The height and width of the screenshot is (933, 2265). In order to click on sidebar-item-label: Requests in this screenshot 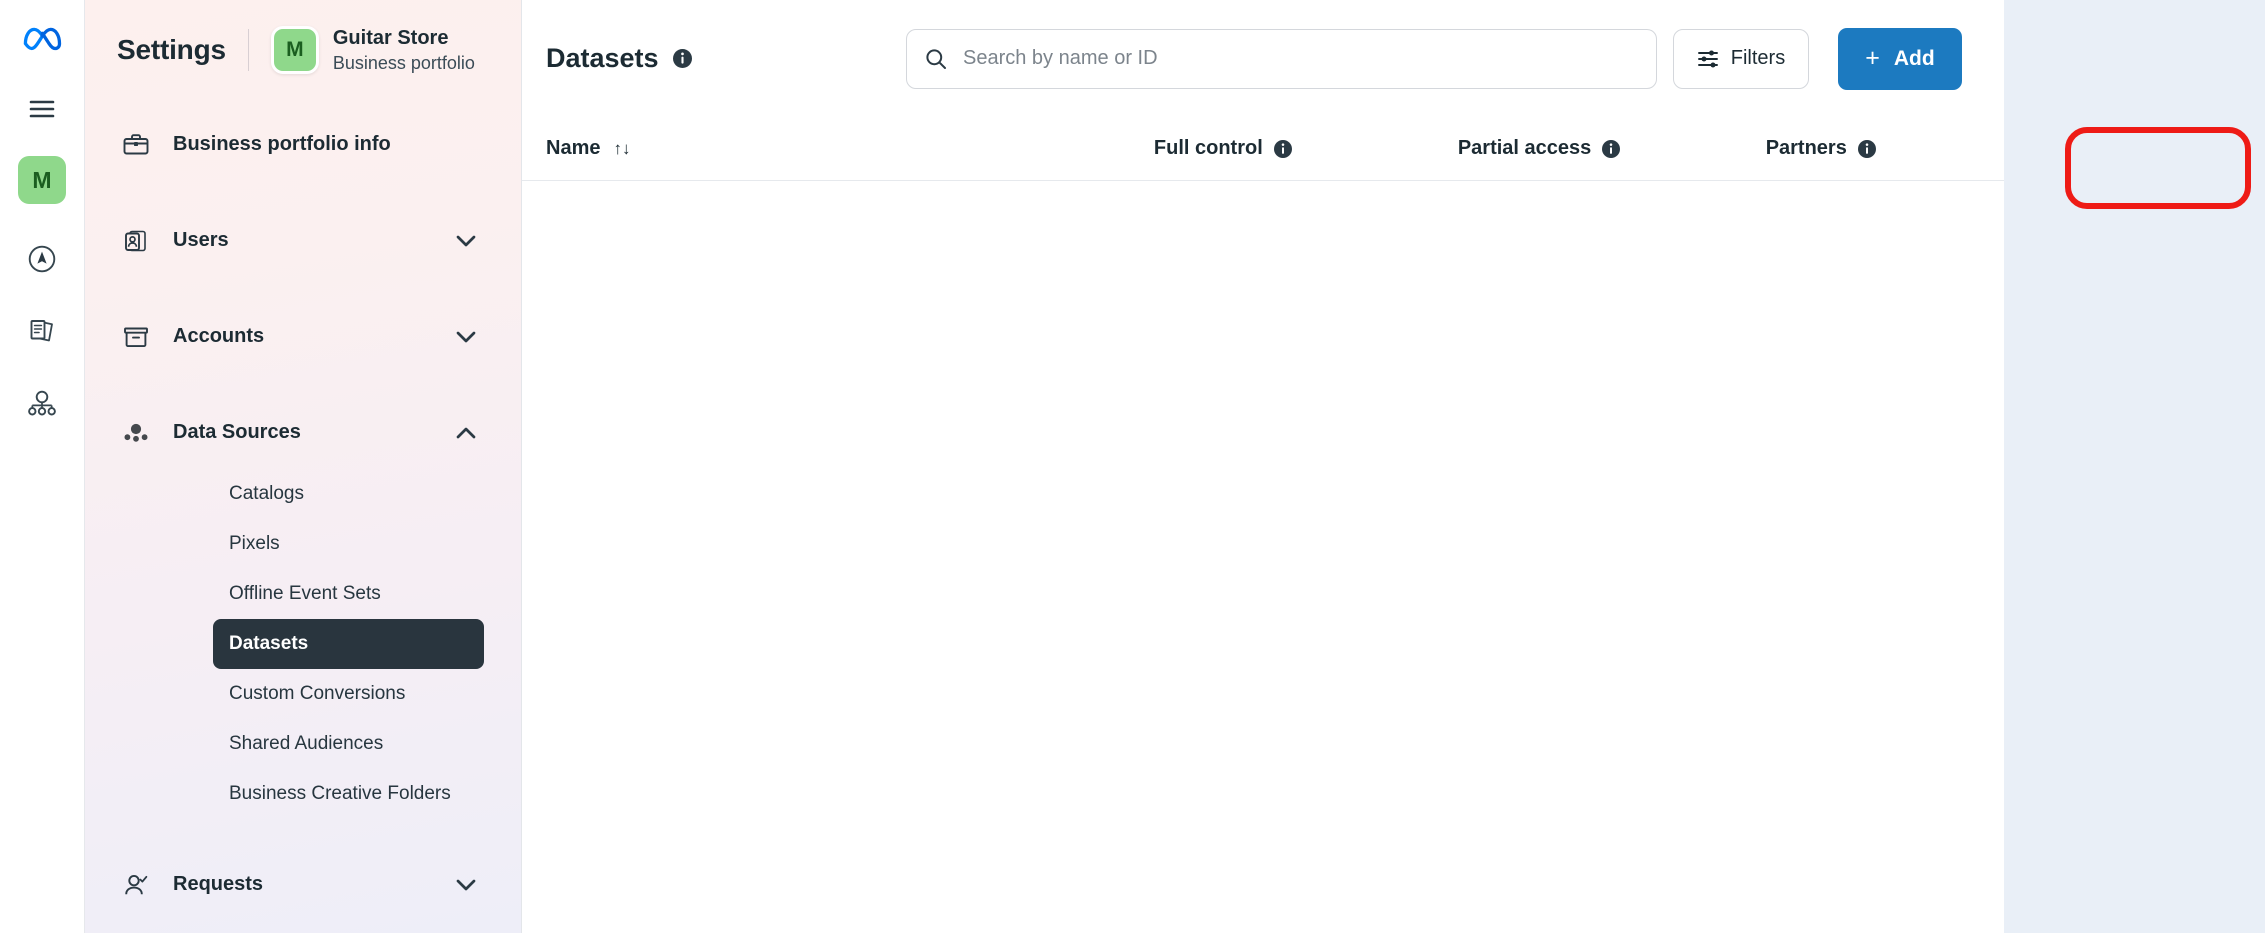, I will do `click(218, 884)`.